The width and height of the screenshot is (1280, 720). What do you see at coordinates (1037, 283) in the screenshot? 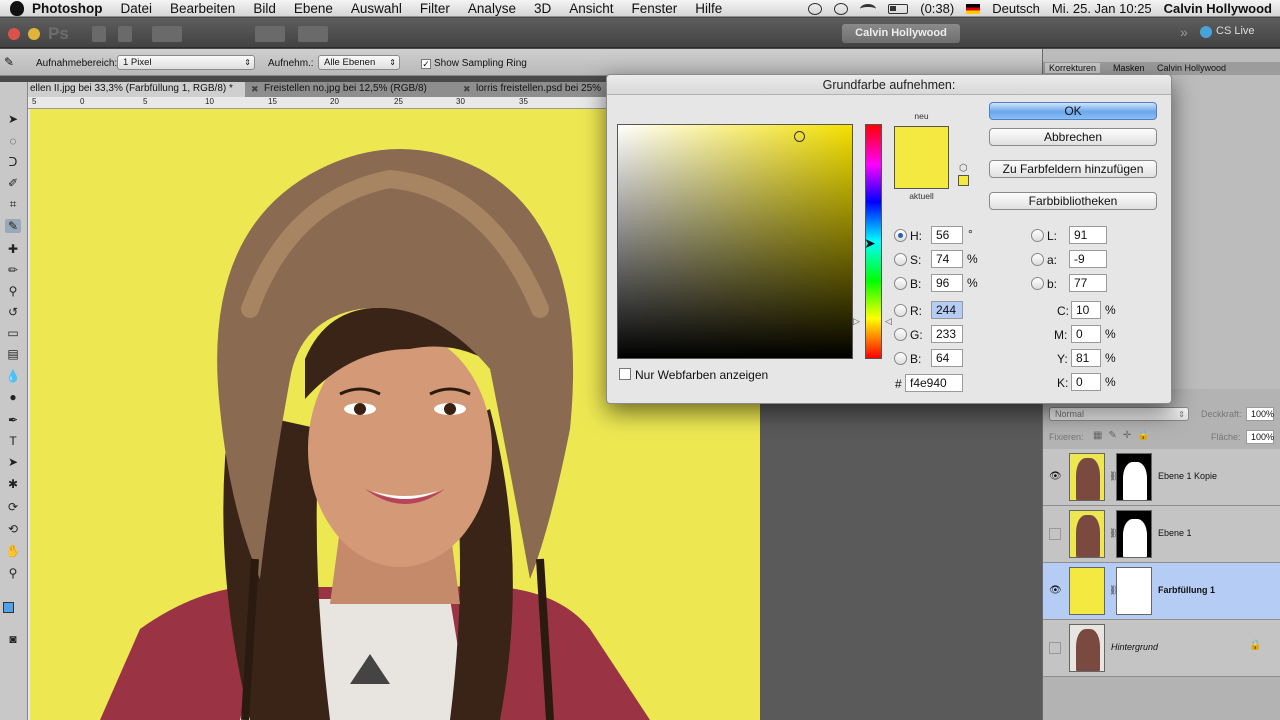
I see `lab-b-radio` at bounding box center [1037, 283].